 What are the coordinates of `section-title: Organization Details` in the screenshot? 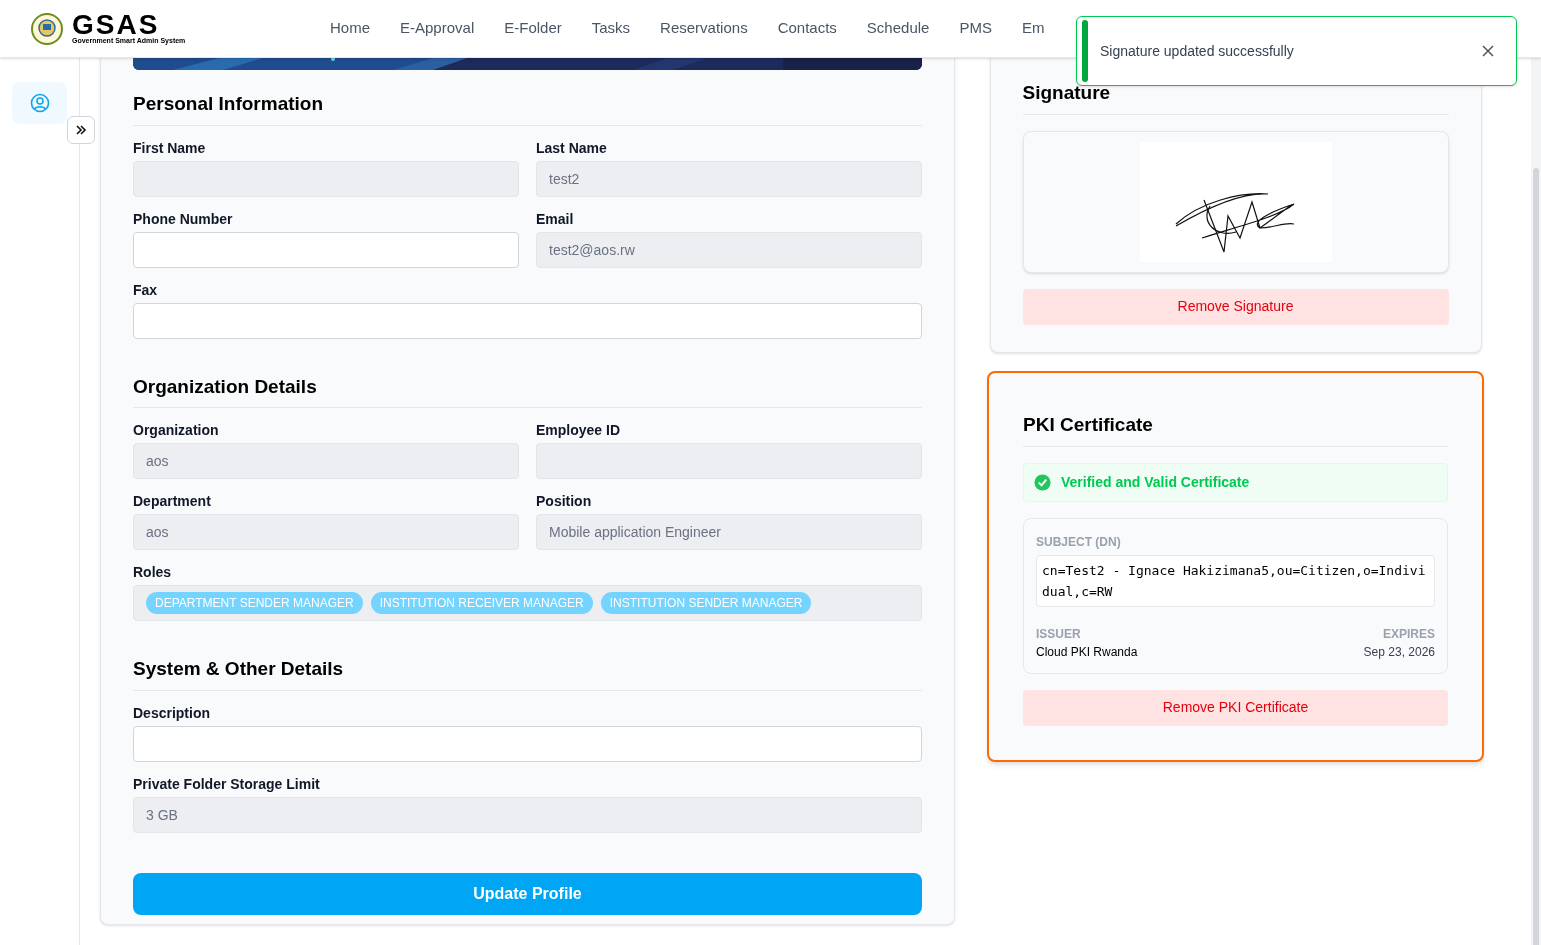 It's located at (527, 390).